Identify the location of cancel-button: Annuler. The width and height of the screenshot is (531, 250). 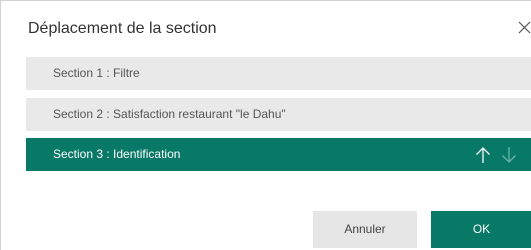
(365, 229).